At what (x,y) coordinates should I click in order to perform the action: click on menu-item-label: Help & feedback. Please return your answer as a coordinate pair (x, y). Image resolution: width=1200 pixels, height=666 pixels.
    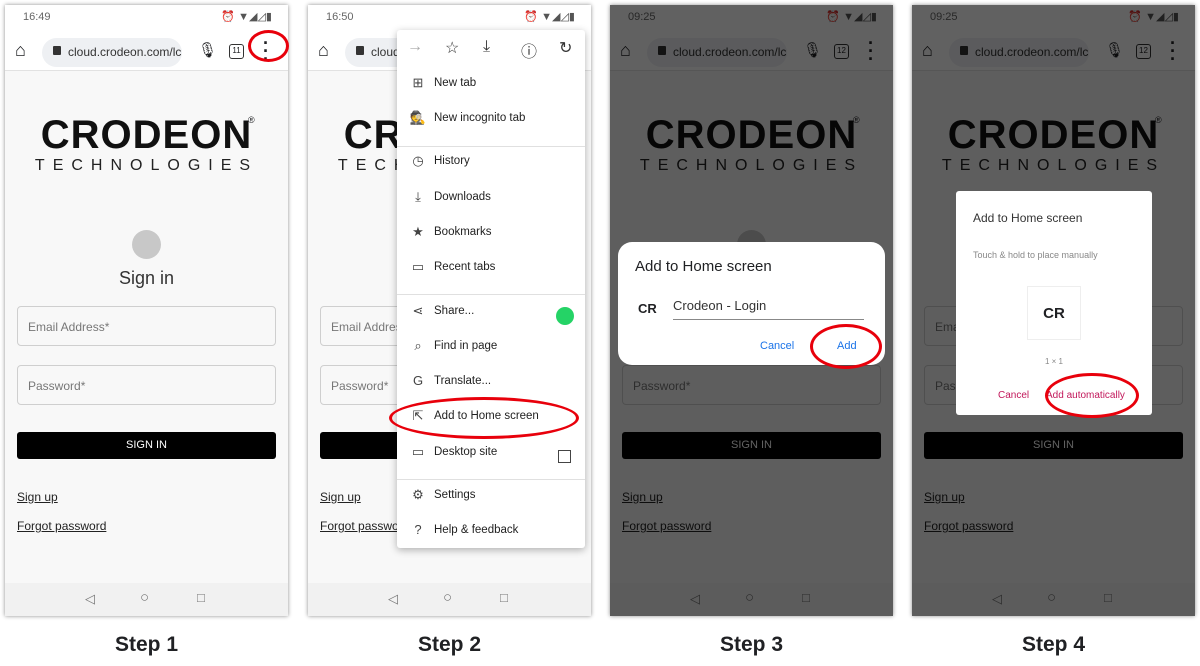
    Looking at the image, I should click on (476, 530).